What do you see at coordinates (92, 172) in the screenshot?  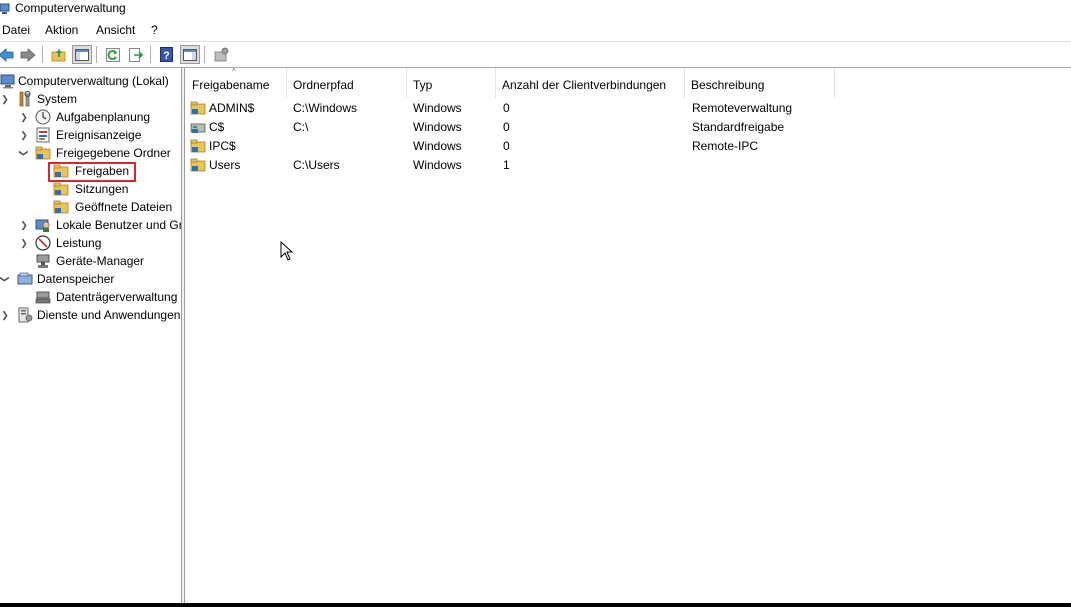 I see `selection-highlight` at bounding box center [92, 172].